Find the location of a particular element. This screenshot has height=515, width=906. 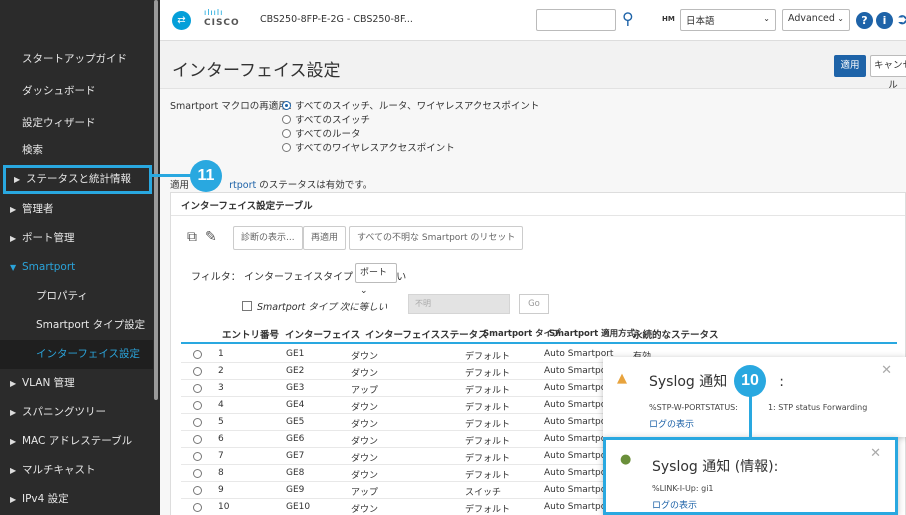

table-cell: 6 is located at coordinates (221, 439).